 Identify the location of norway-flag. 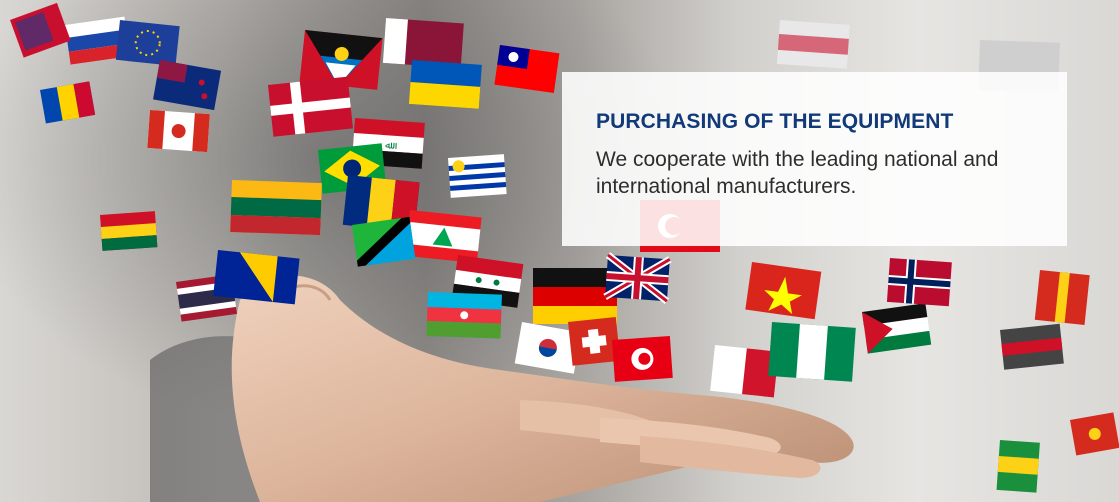
(919, 282).